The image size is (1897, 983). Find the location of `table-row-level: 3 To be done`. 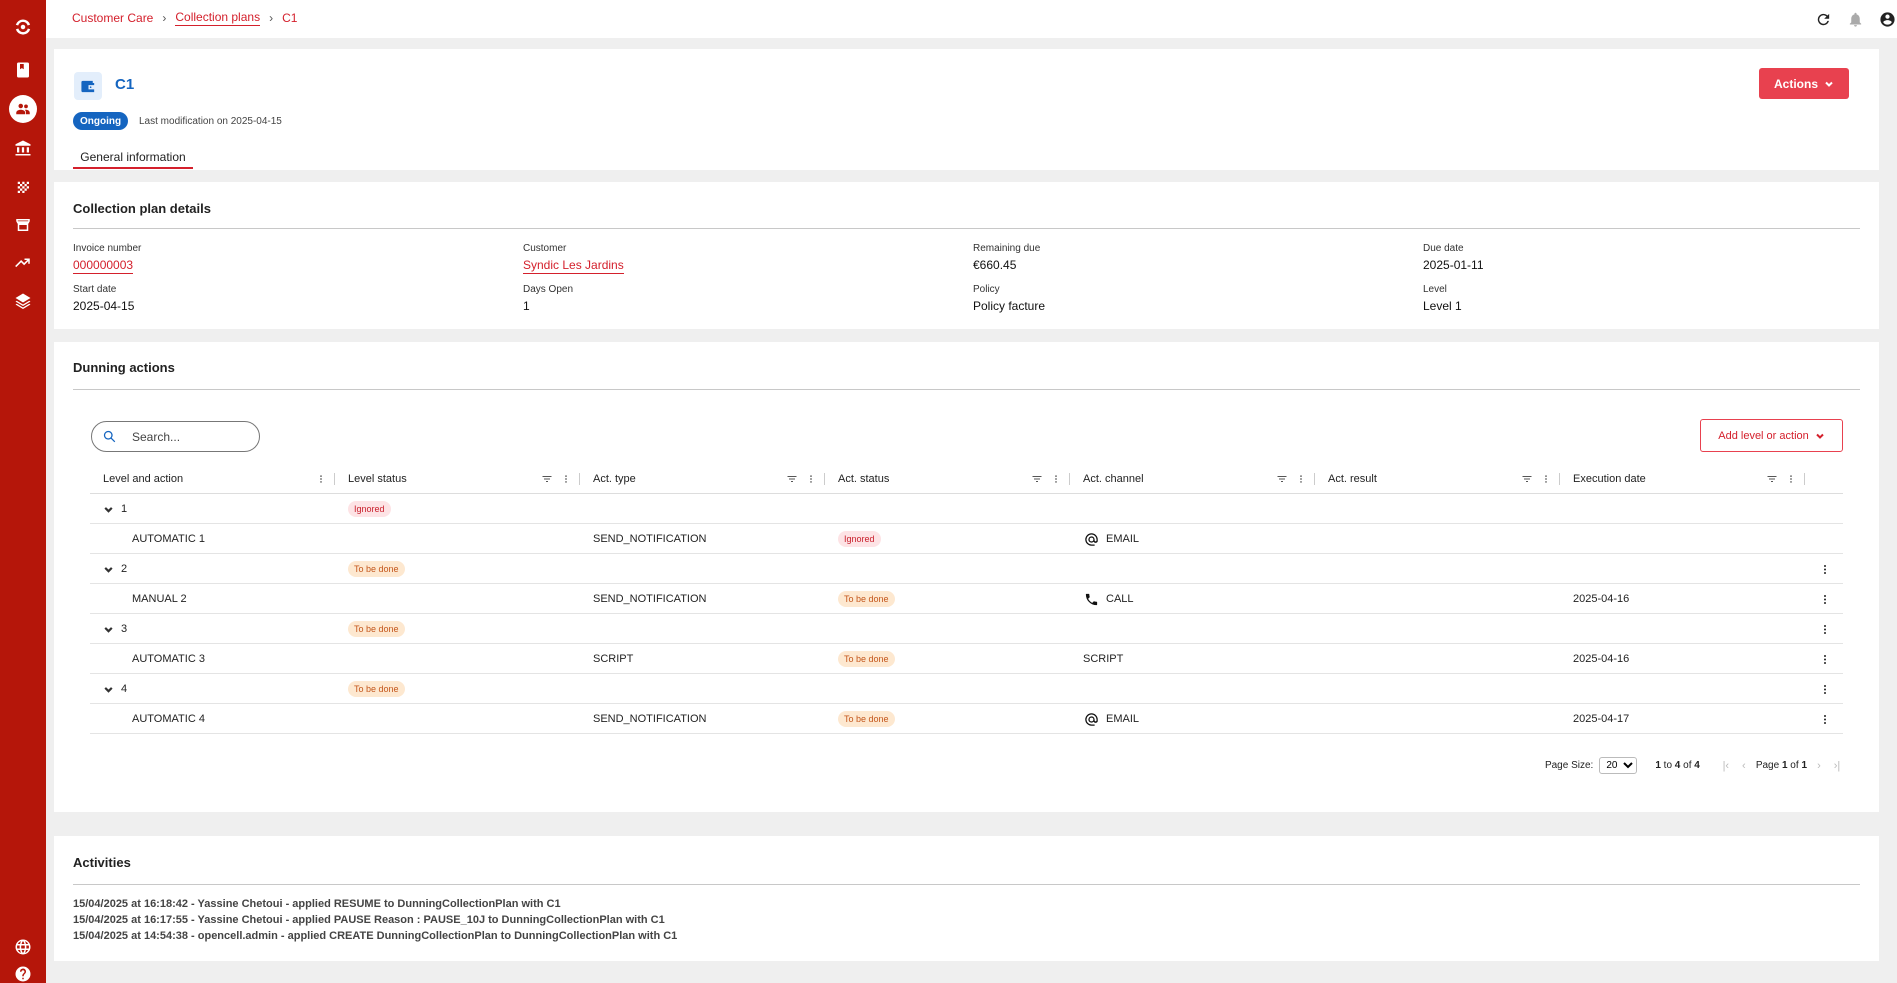

table-row-level: 3 To be done is located at coordinates (966, 629).